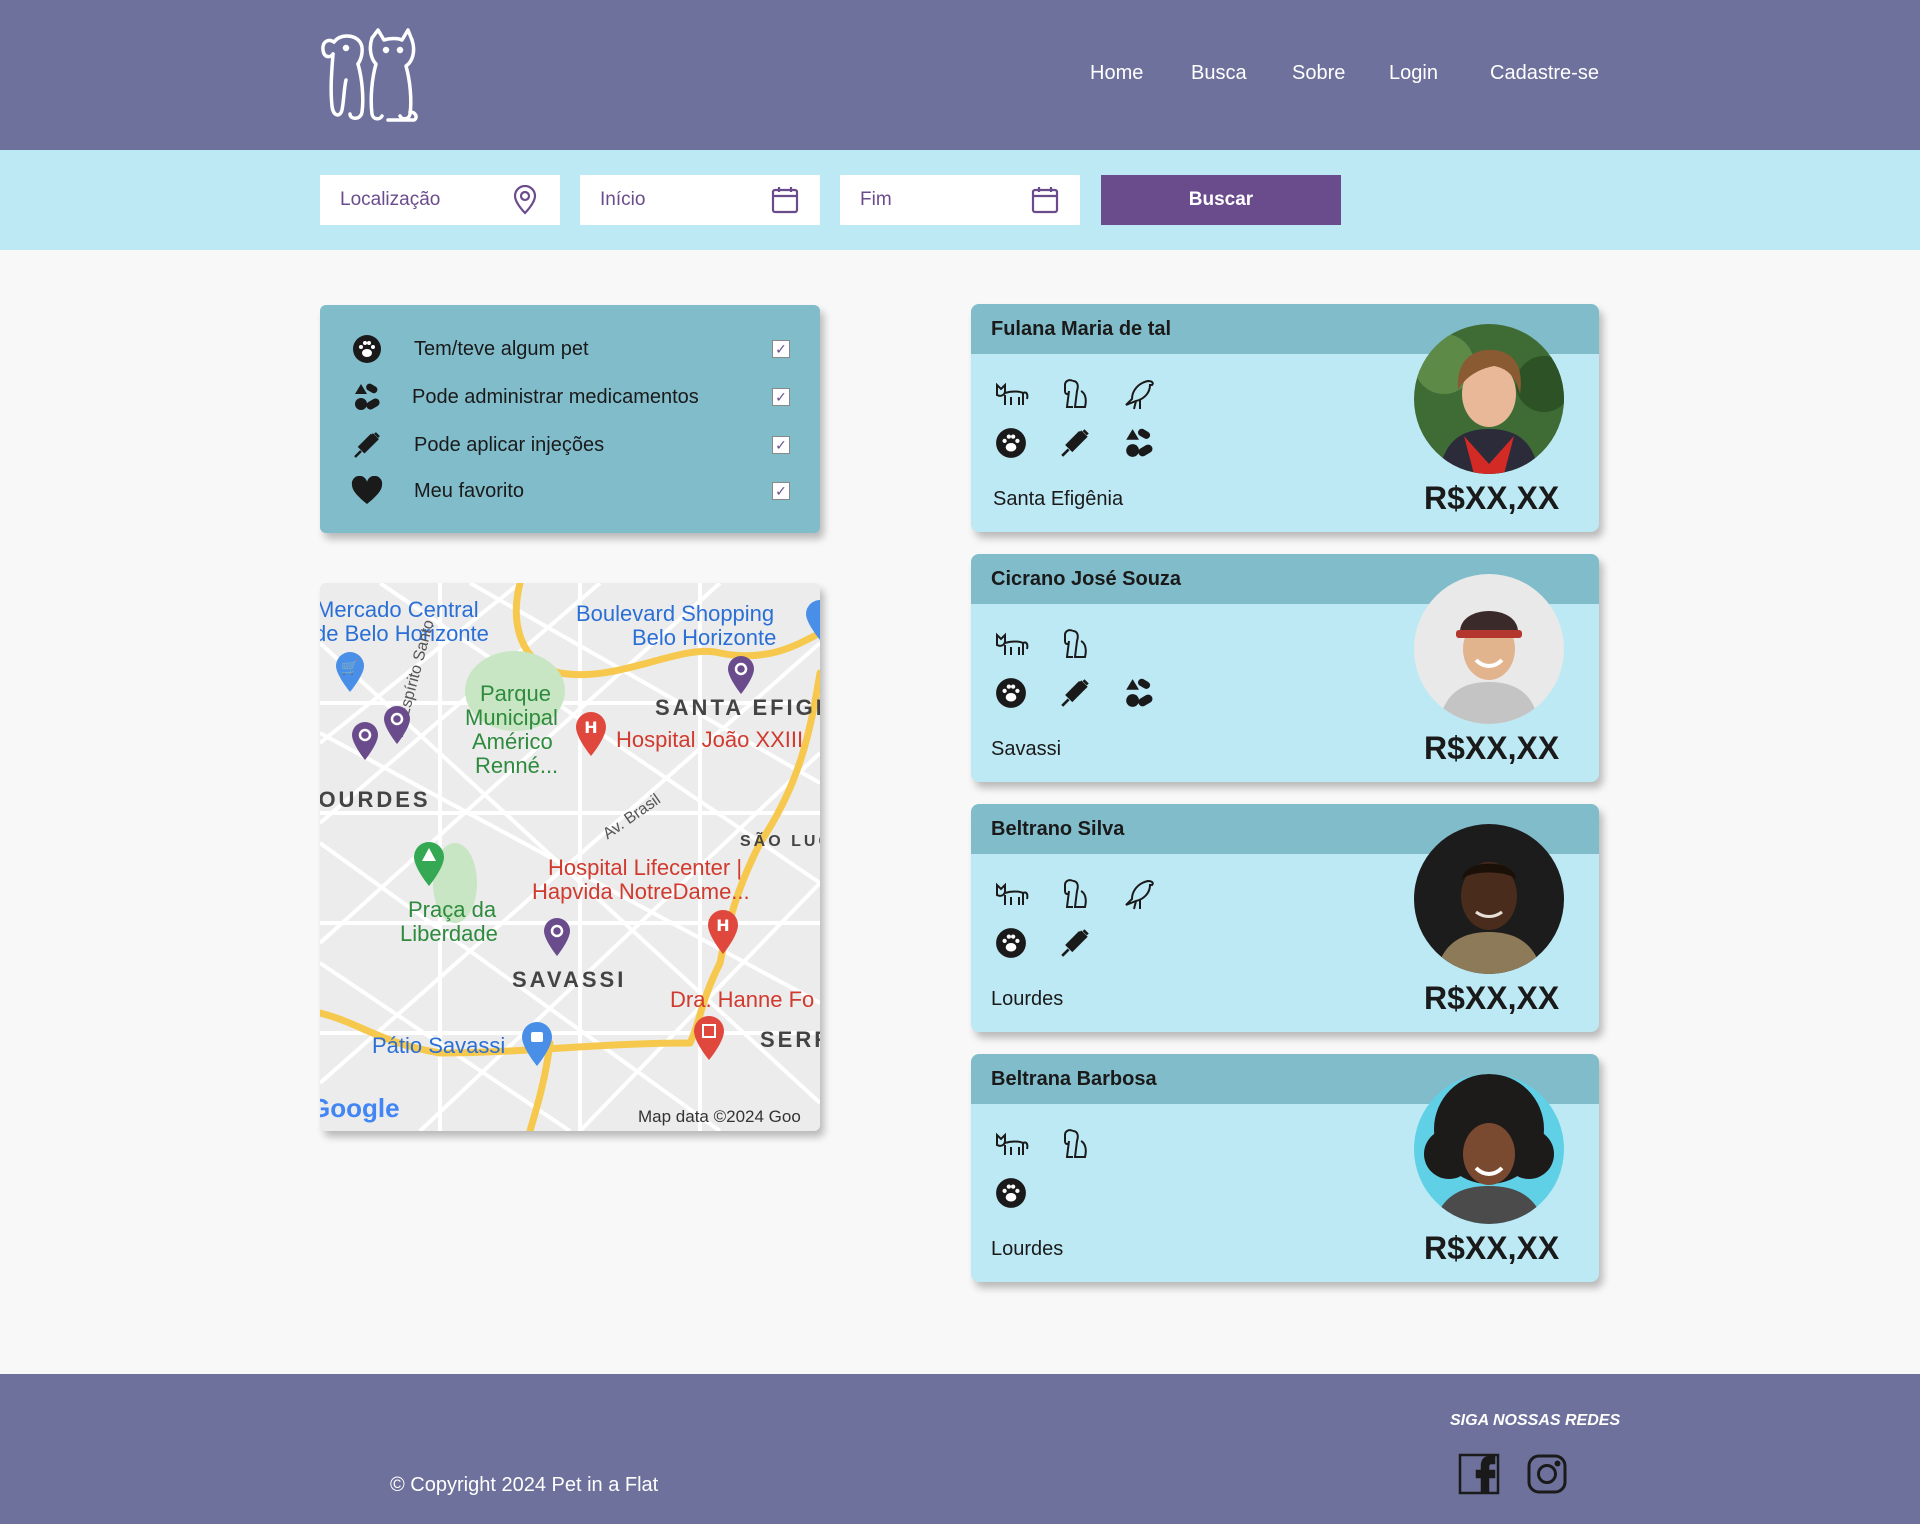  Describe the element at coordinates (1058, 829) in the screenshot. I see `caregiver-name: Beltrano Silva` at that location.